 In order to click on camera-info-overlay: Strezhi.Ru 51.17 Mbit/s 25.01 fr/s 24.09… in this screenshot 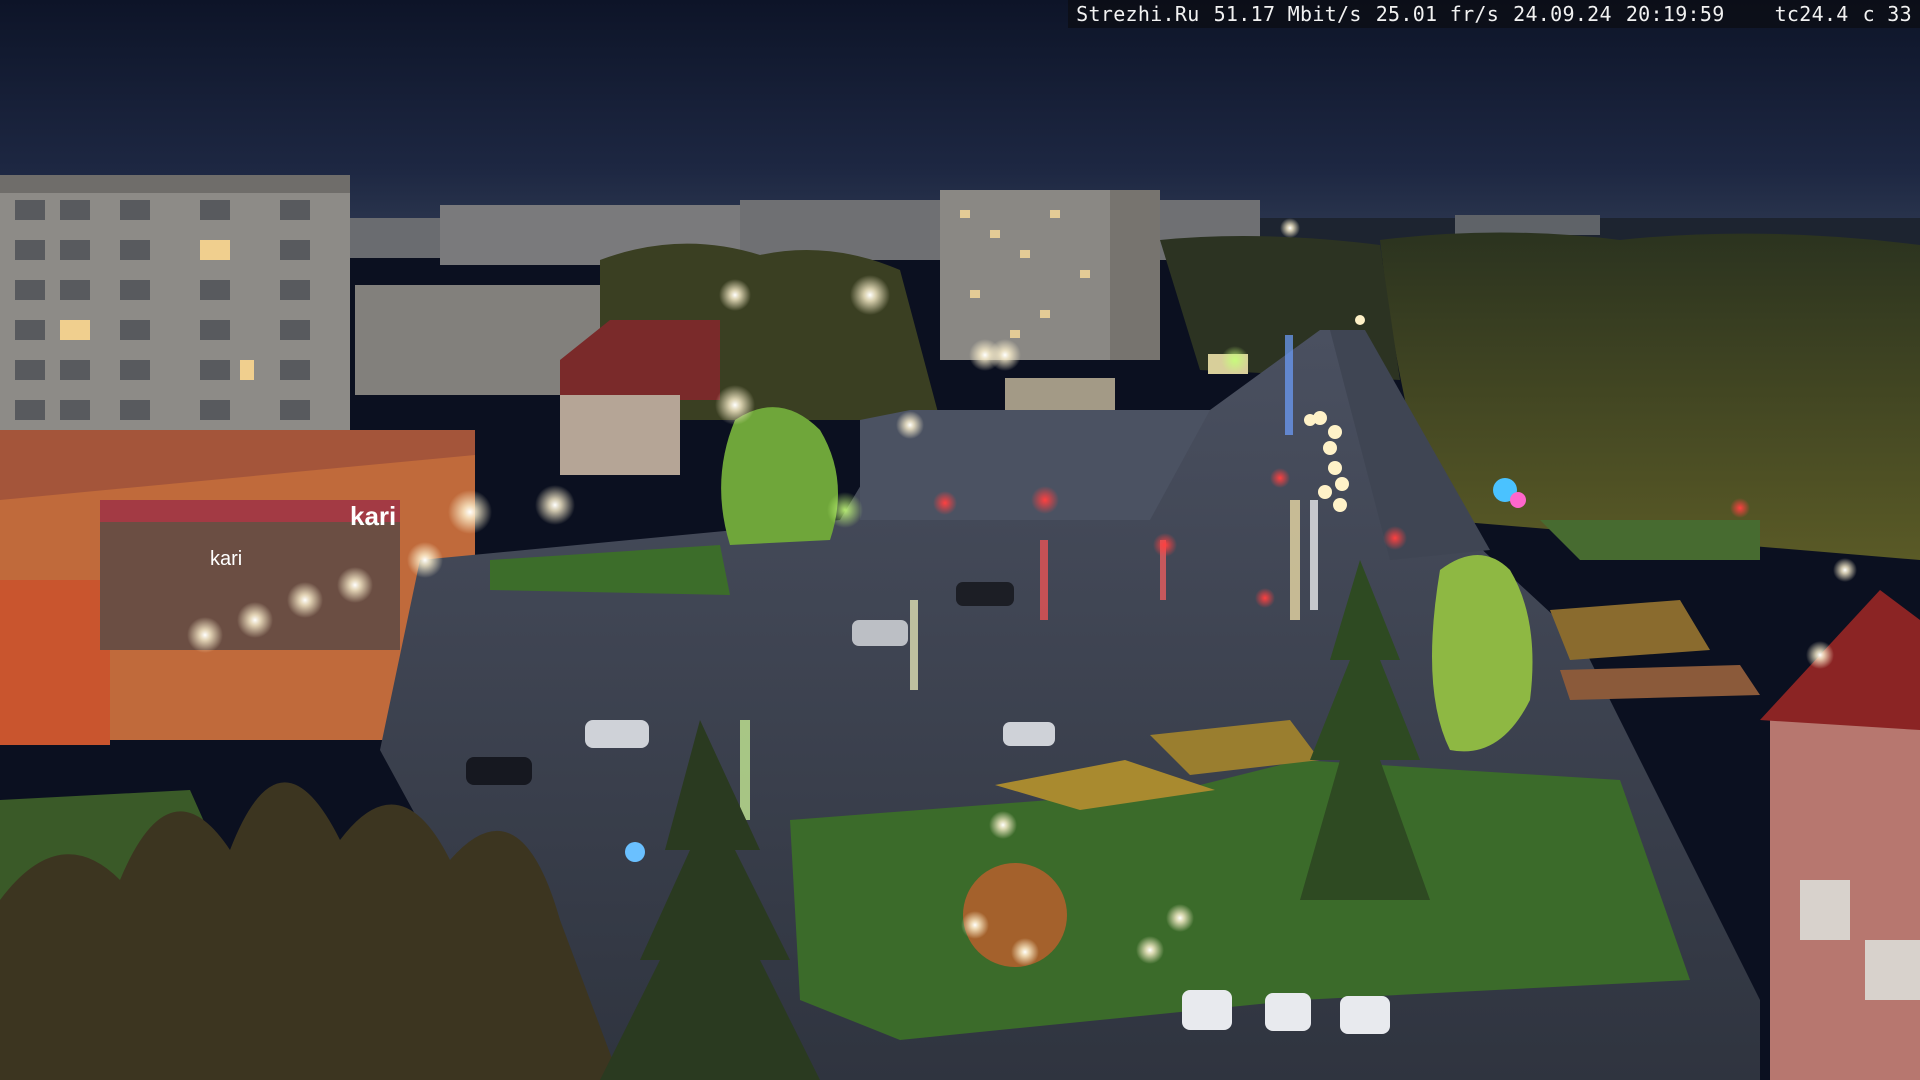, I will do `click(1494, 14)`.